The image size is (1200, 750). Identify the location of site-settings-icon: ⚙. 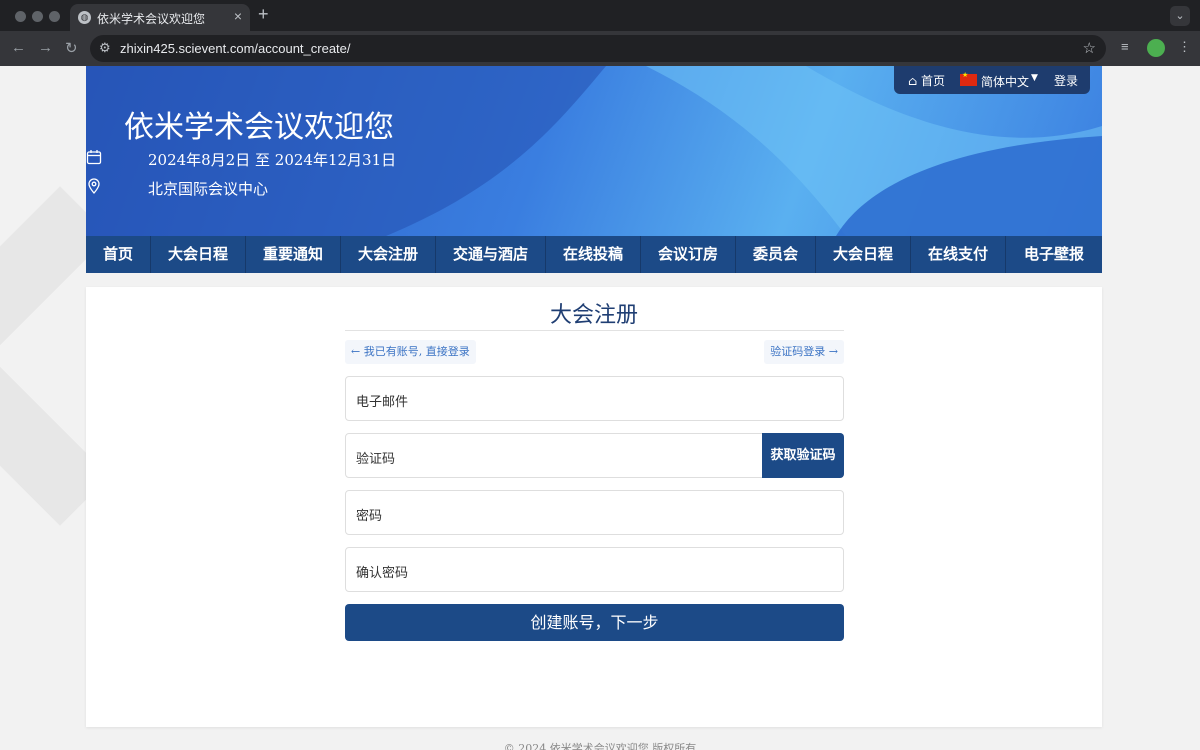
(105, 48).